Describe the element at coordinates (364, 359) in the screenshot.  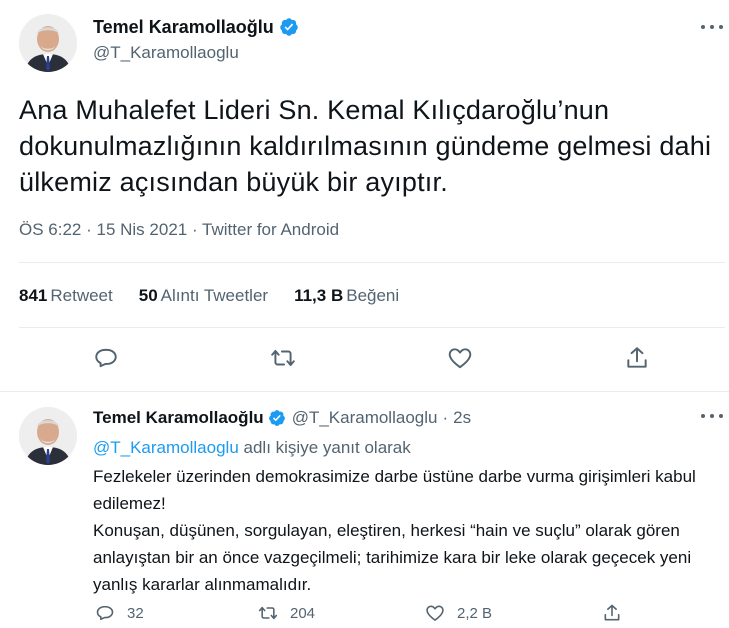
I see `tweet-actions` at that location.